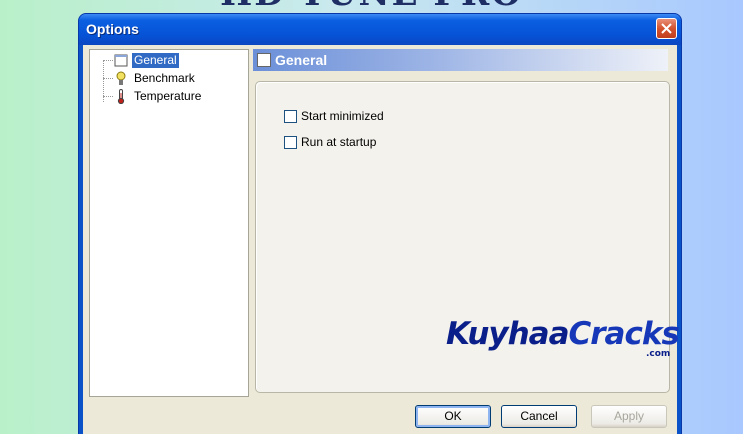 The width and height of the screenshot is (743, 434). Describe the element at coordinates (624, 334) in the screenshot. I see `watermark-text: Cracks` at that location.